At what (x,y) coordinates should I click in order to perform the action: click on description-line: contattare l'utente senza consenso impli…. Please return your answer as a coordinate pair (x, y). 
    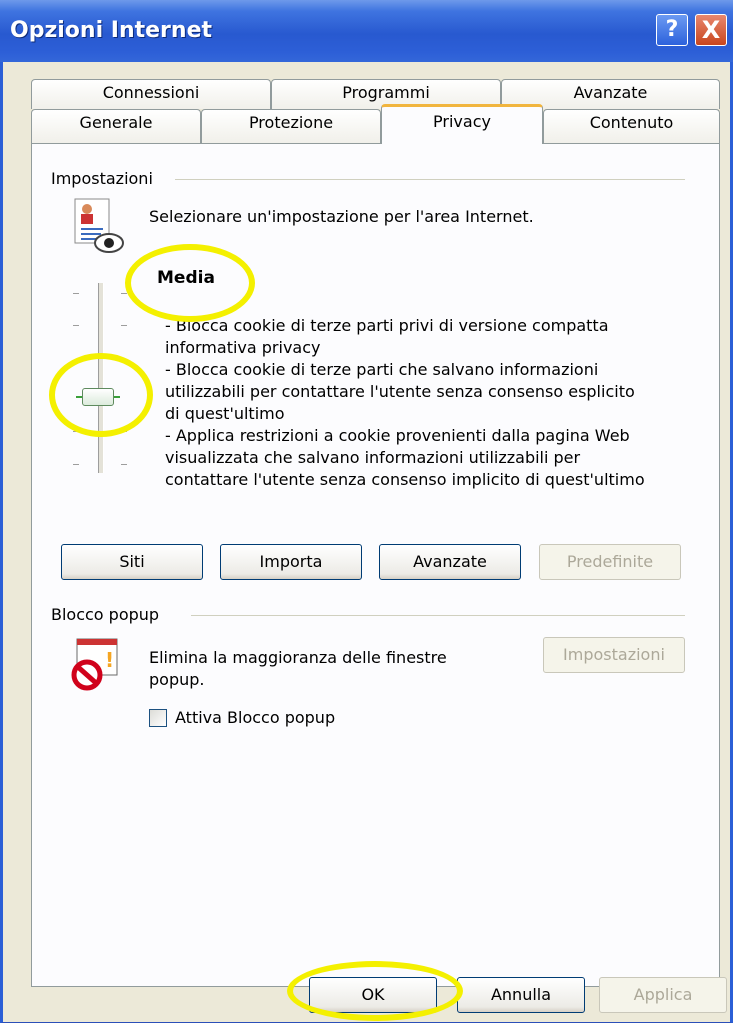
    Looking at the image, I should click on (405, 479).